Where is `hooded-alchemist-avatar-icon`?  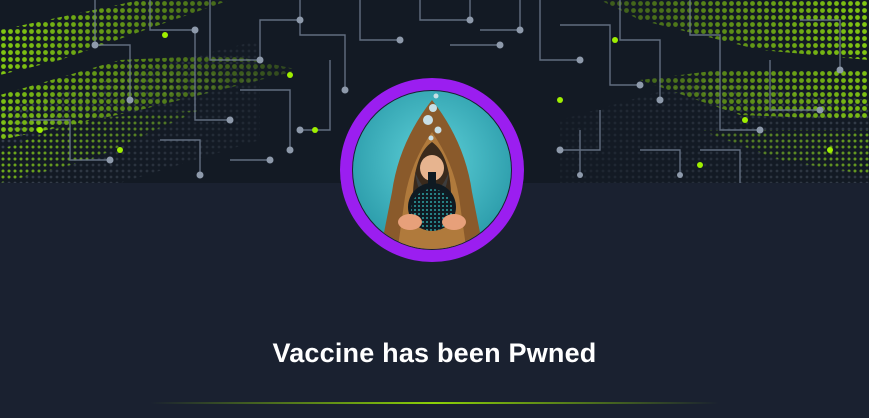 hooded-alchemist-avatar-icon is located at coordinates (432, 170).